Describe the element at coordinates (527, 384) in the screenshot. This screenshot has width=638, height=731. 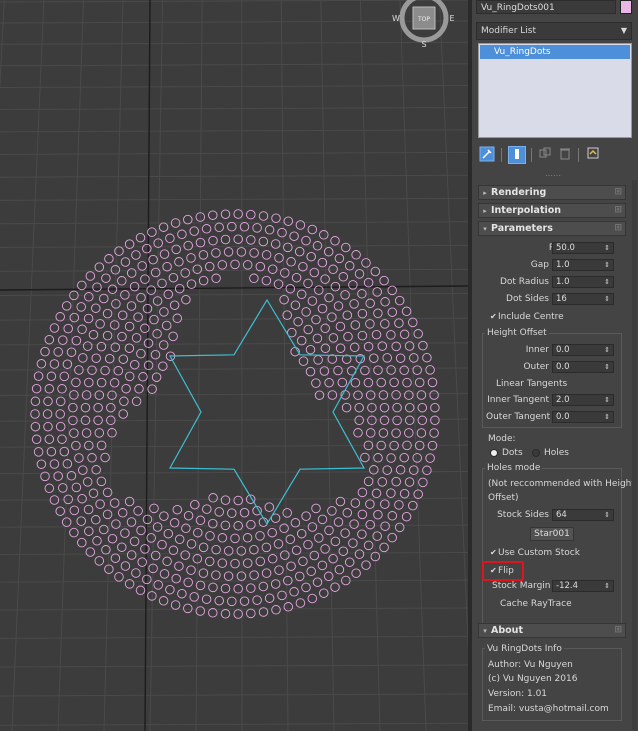
I see `linear-tangents-checkbox: Linear Tangents` at that location.